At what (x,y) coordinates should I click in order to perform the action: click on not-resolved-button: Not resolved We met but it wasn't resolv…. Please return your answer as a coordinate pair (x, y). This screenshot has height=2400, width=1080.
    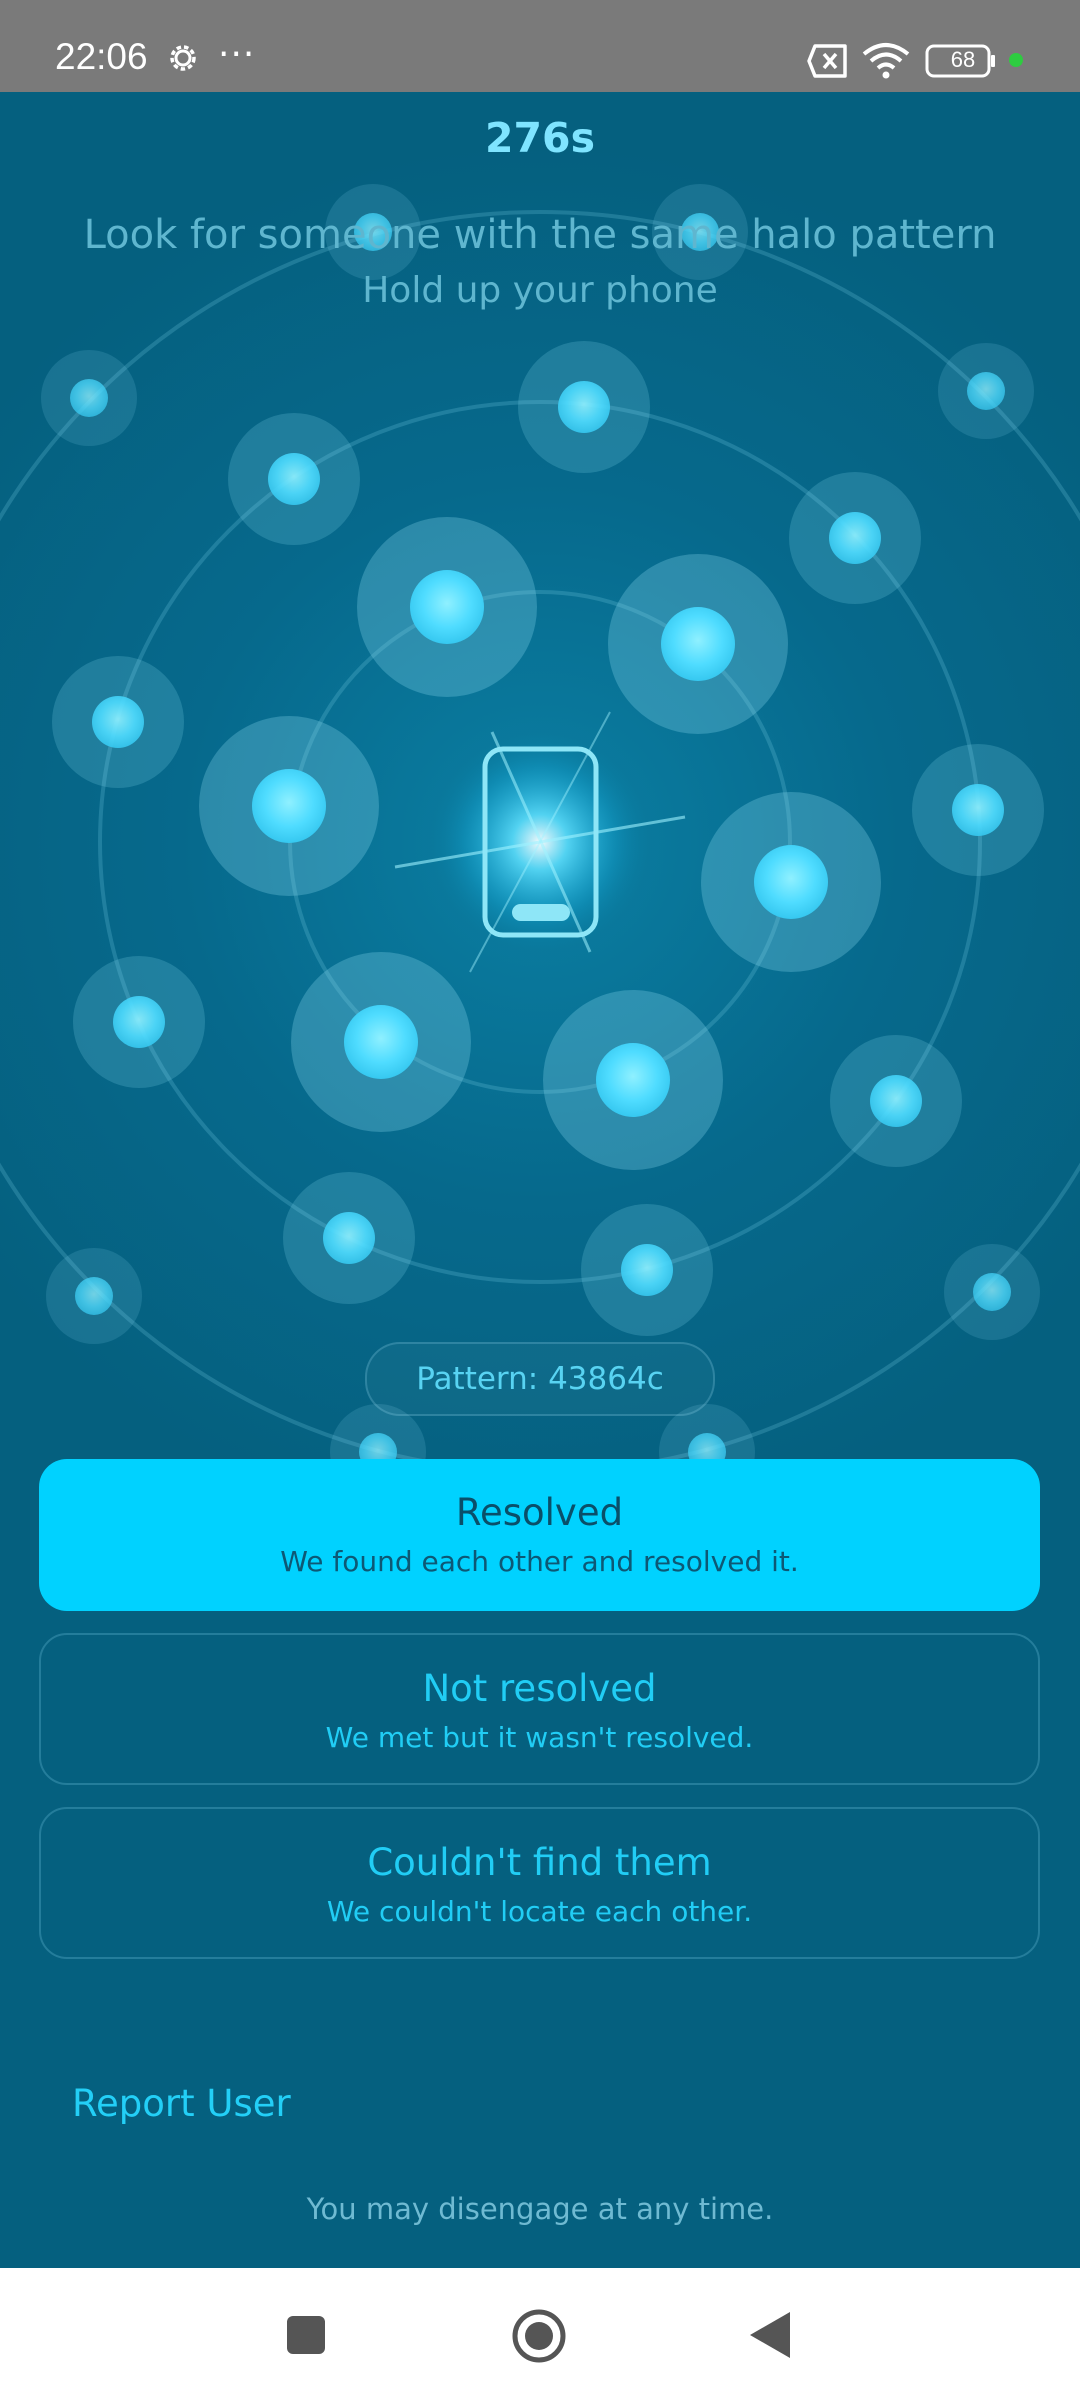
    Looking at the image, I should click on (539, 1709).